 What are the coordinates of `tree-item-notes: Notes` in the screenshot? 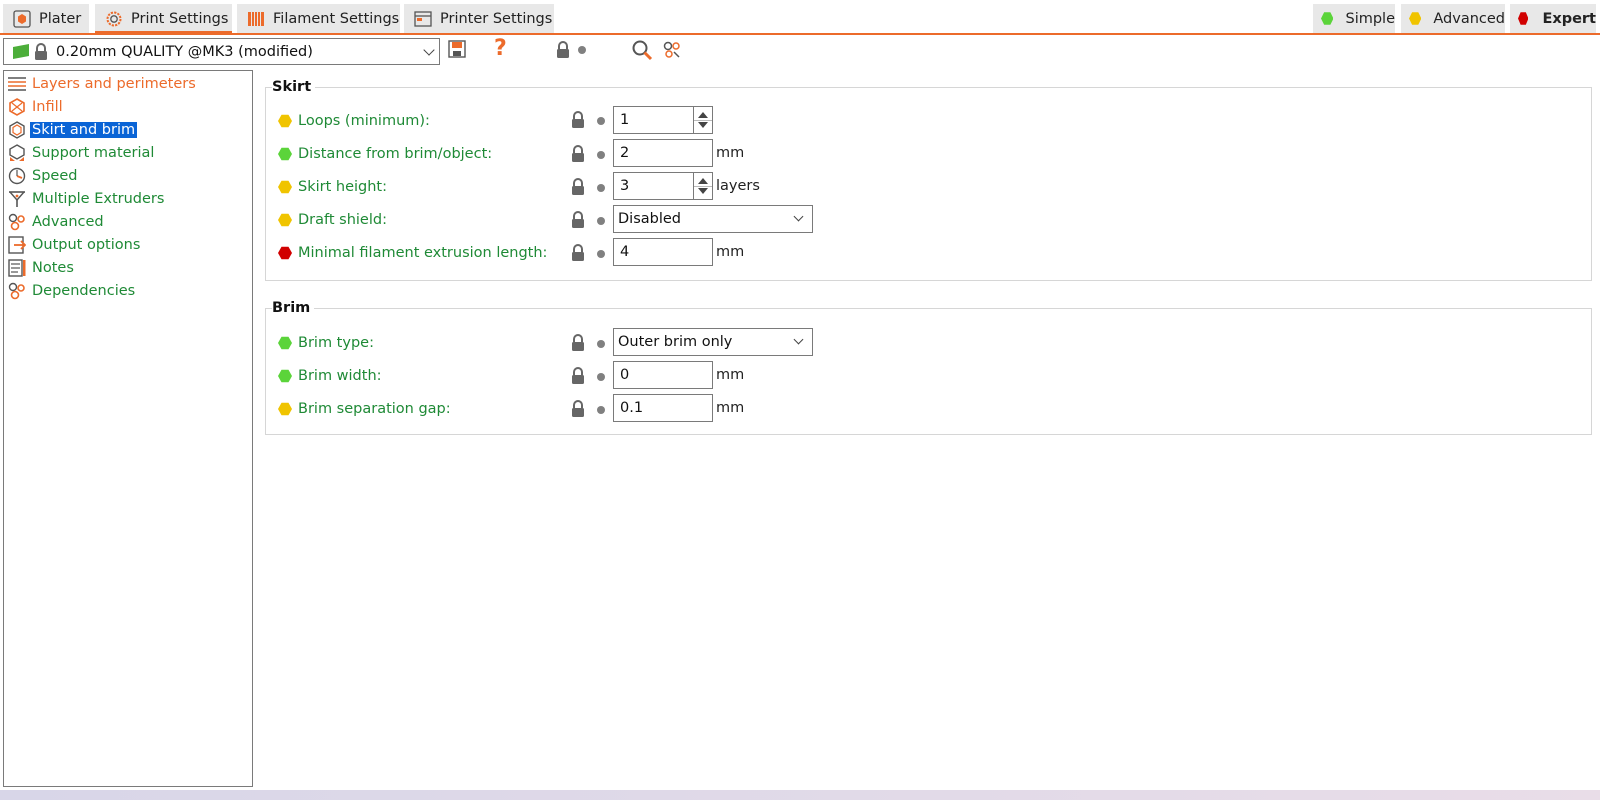 It's located at (41, 268).